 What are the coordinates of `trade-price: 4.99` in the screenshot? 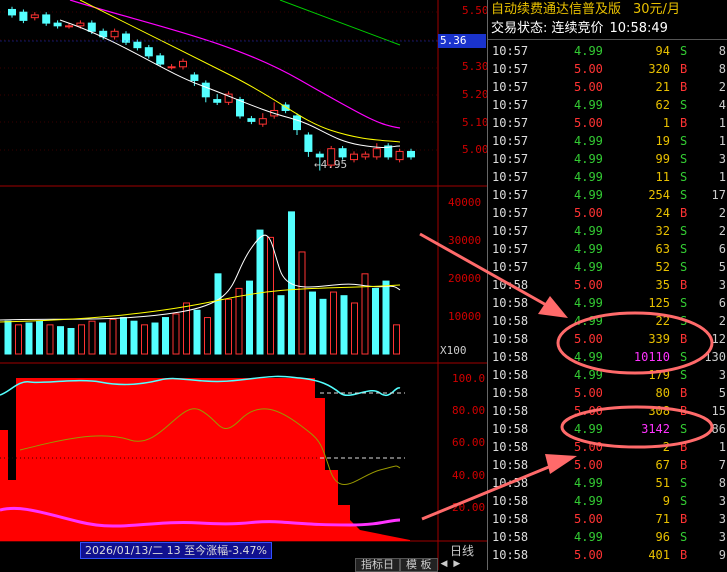 It's located at (588, 321).